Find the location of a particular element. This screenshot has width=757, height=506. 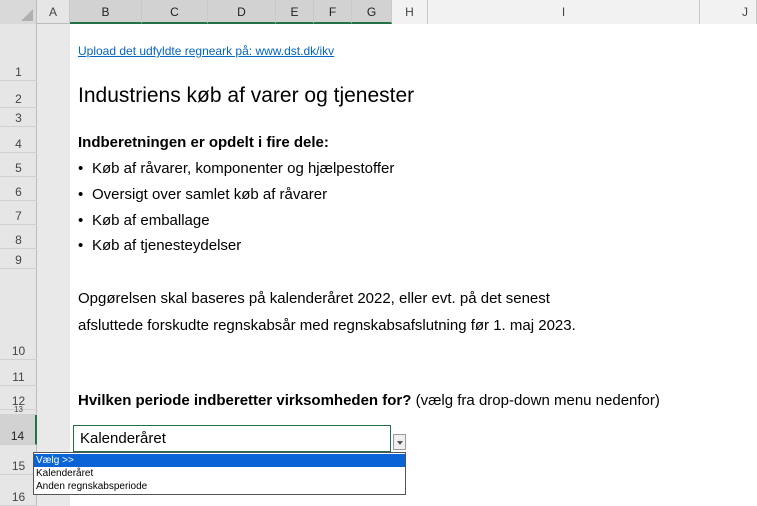

period-select-value: Kalenderåret is located at coordinates (123, 438).